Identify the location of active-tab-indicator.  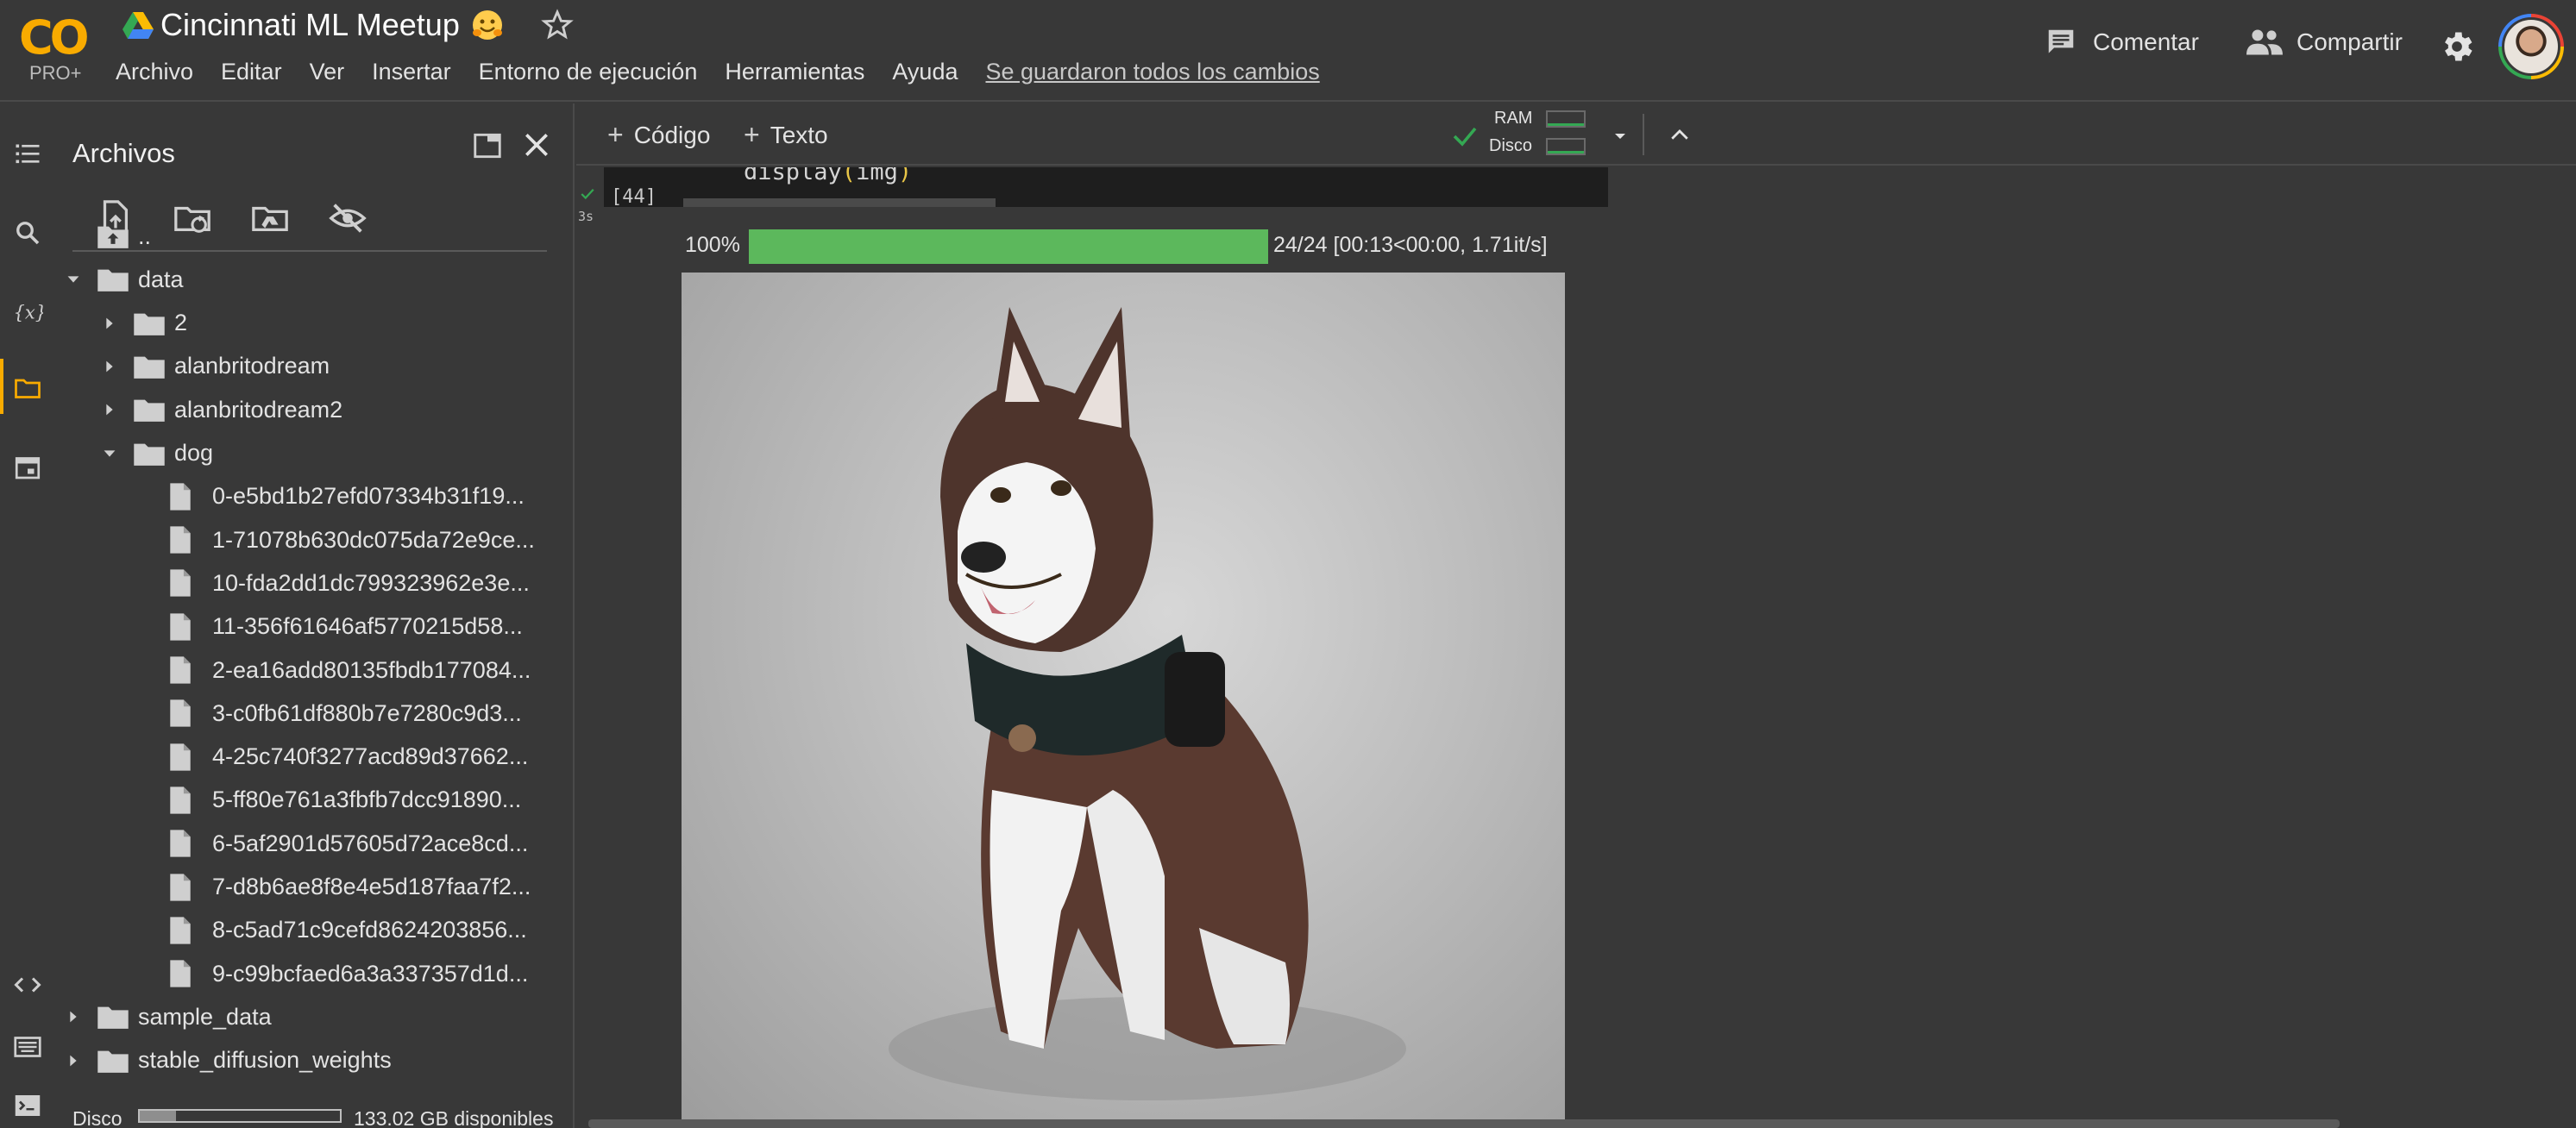
(1, 386).